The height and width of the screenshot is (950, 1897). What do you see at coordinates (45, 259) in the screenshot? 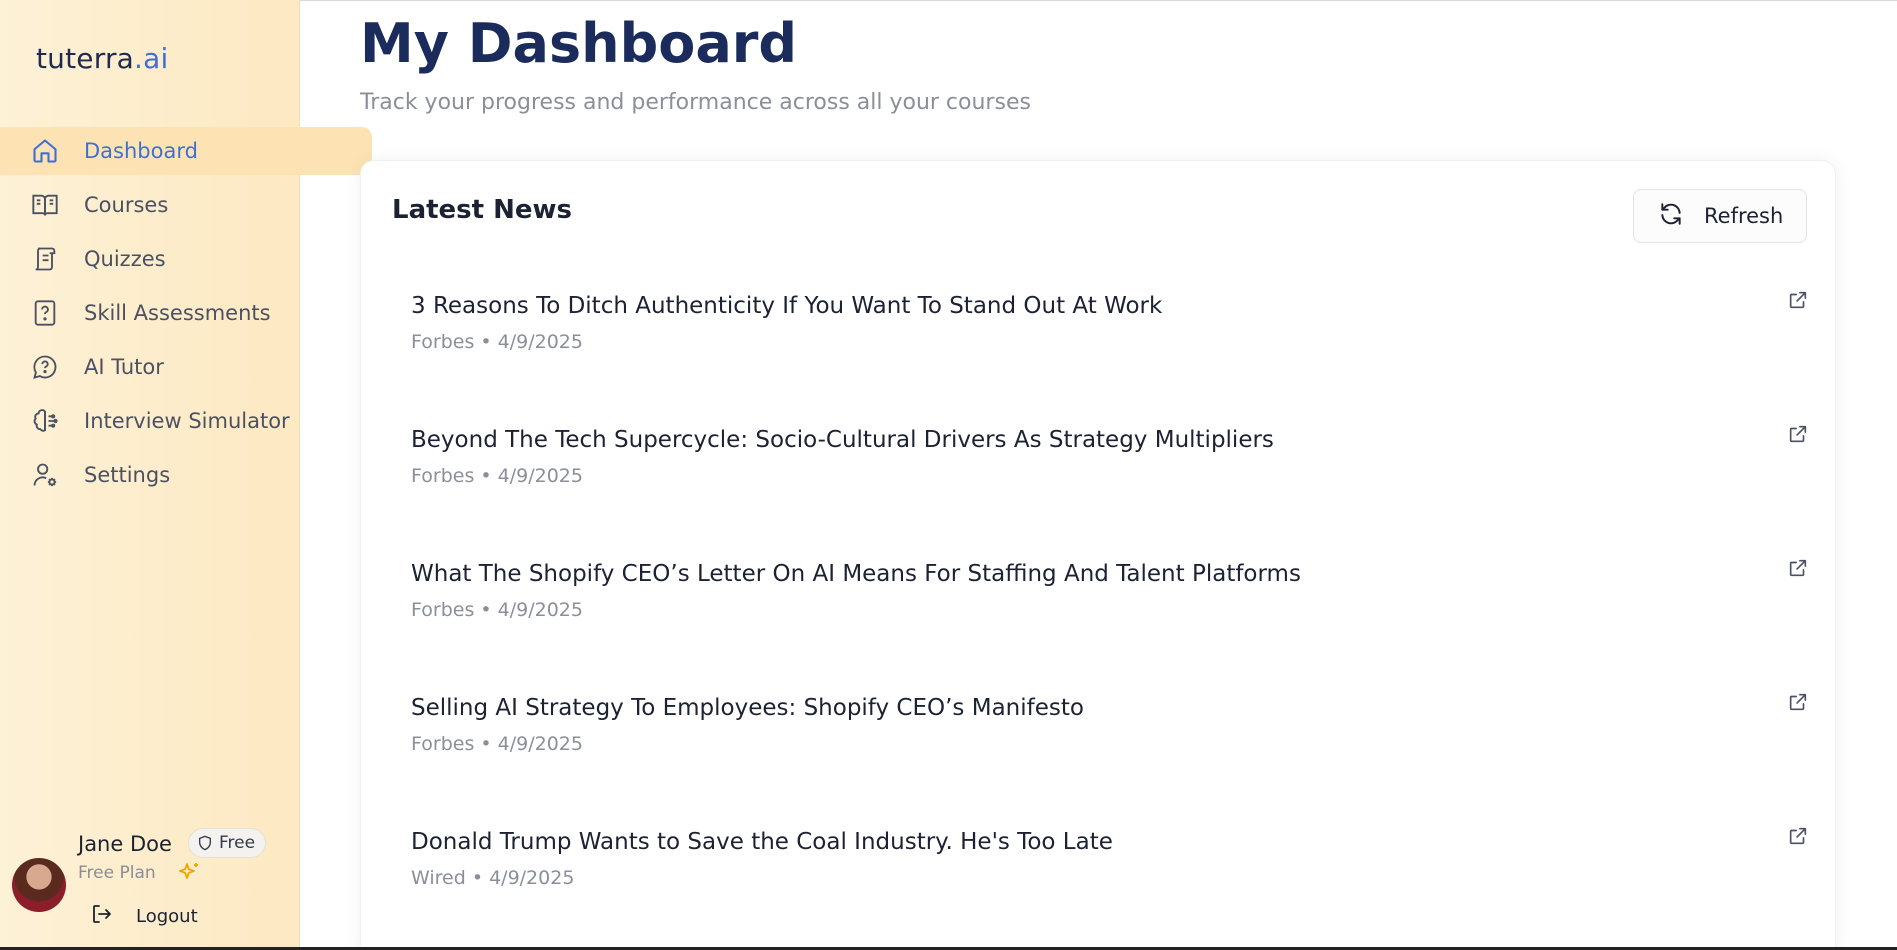
I see `scroll-icon` at bounding box center [45, 259].